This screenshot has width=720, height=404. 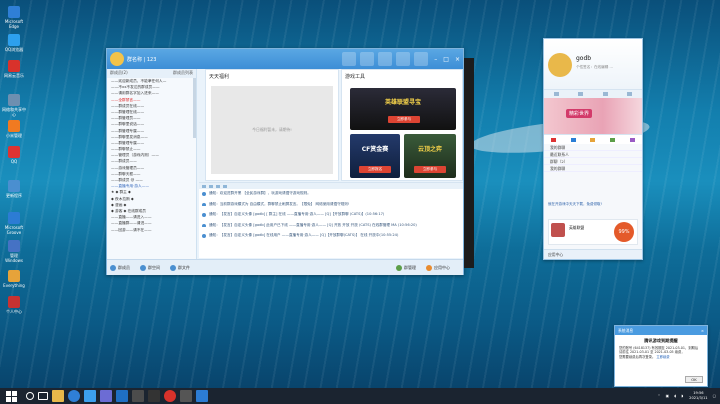 I want to click on bottom-item-apps: 应用中心, so click(x=438, y=267).